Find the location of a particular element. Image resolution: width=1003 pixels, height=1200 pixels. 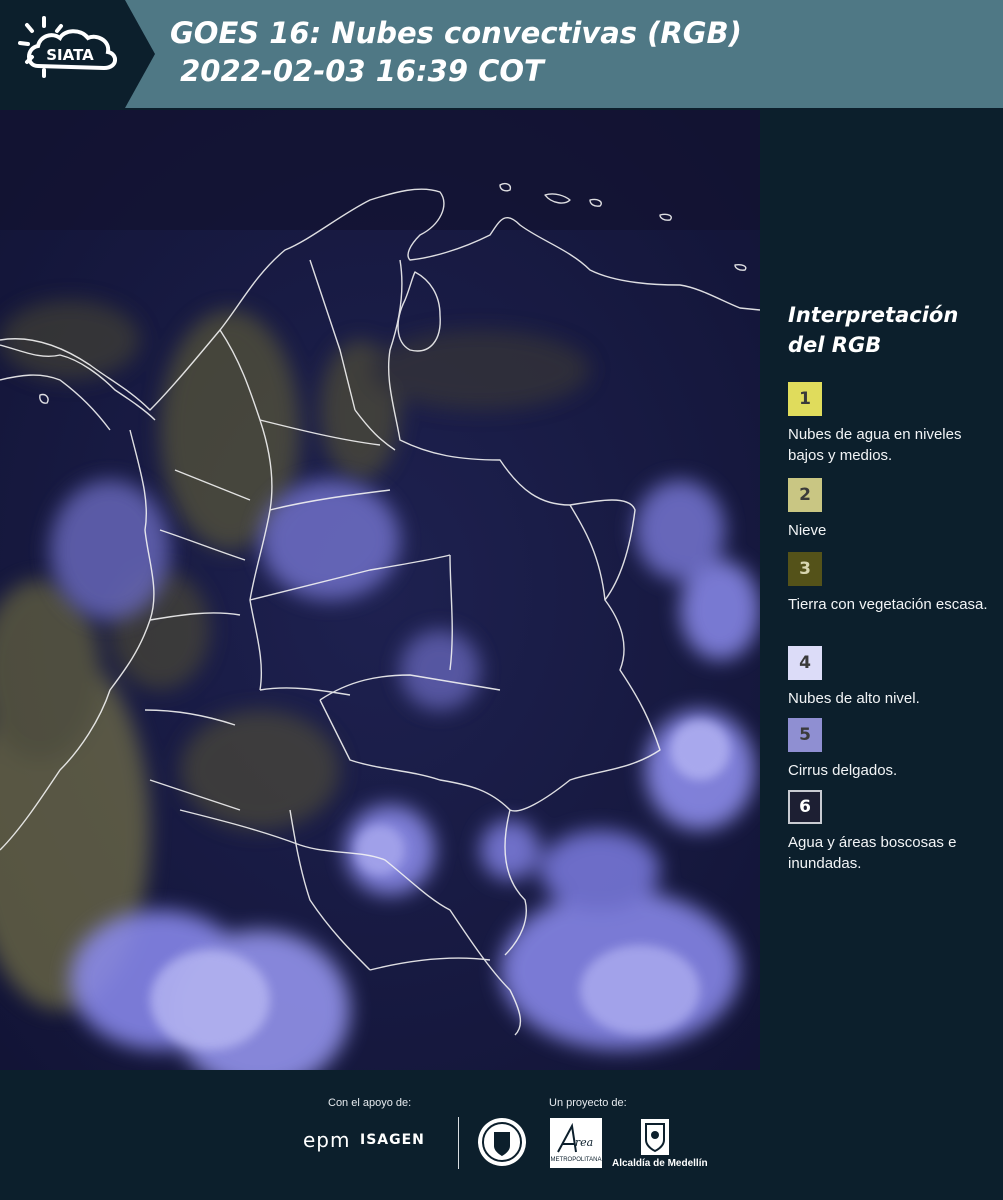

alcaldia-medellin-logo: Alcaldía de Medellín is located at coordinates (660, 1163).